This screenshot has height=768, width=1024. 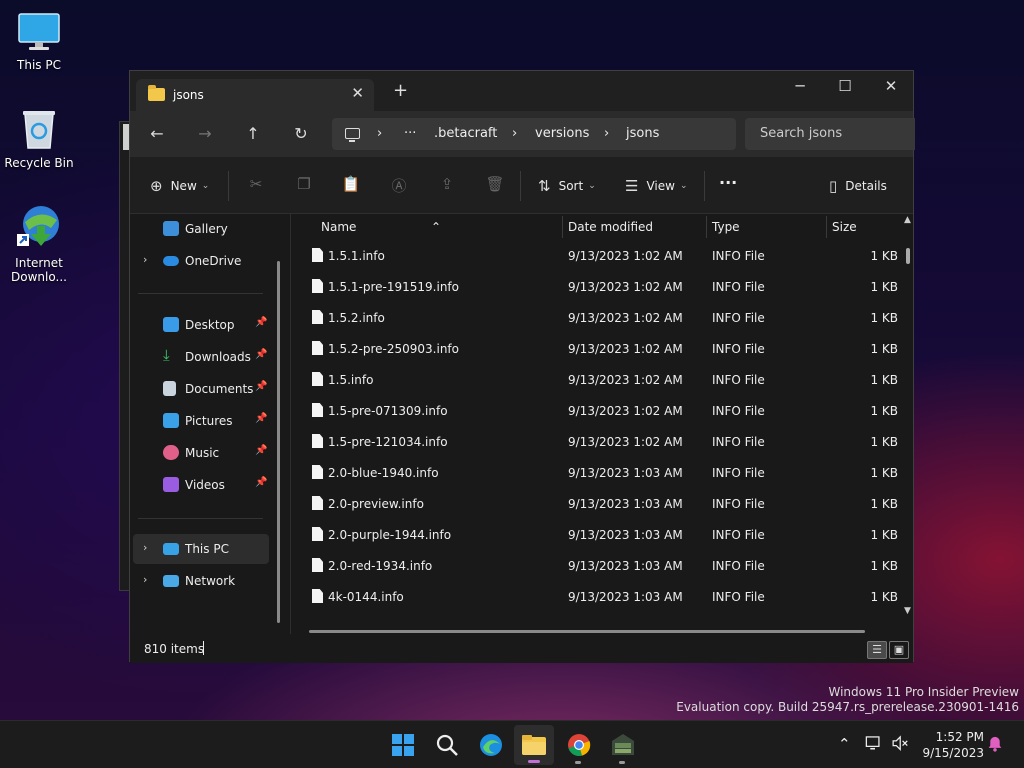 What do you see at coordinates (200, 518) in the screenshot?
I see `nav-divider` at bounding box center [200, 518].